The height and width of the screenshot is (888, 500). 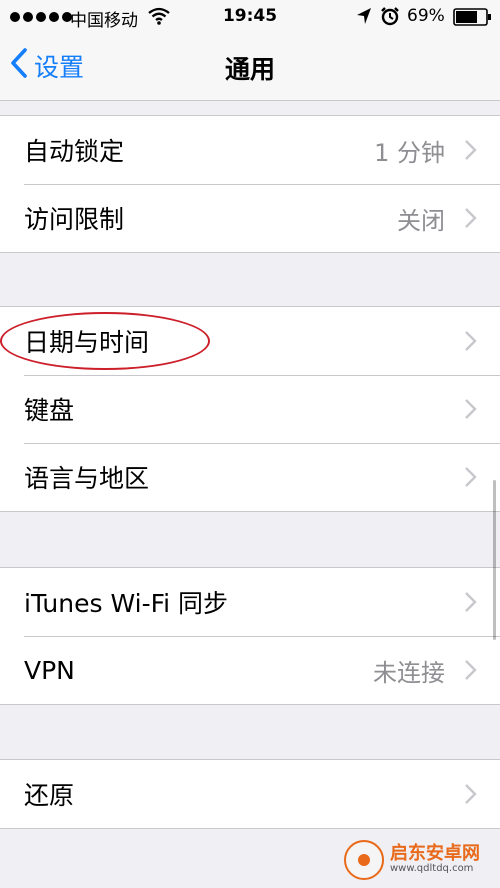 I want to click on row-value: 1 分钟, so click(x=409, y=152).